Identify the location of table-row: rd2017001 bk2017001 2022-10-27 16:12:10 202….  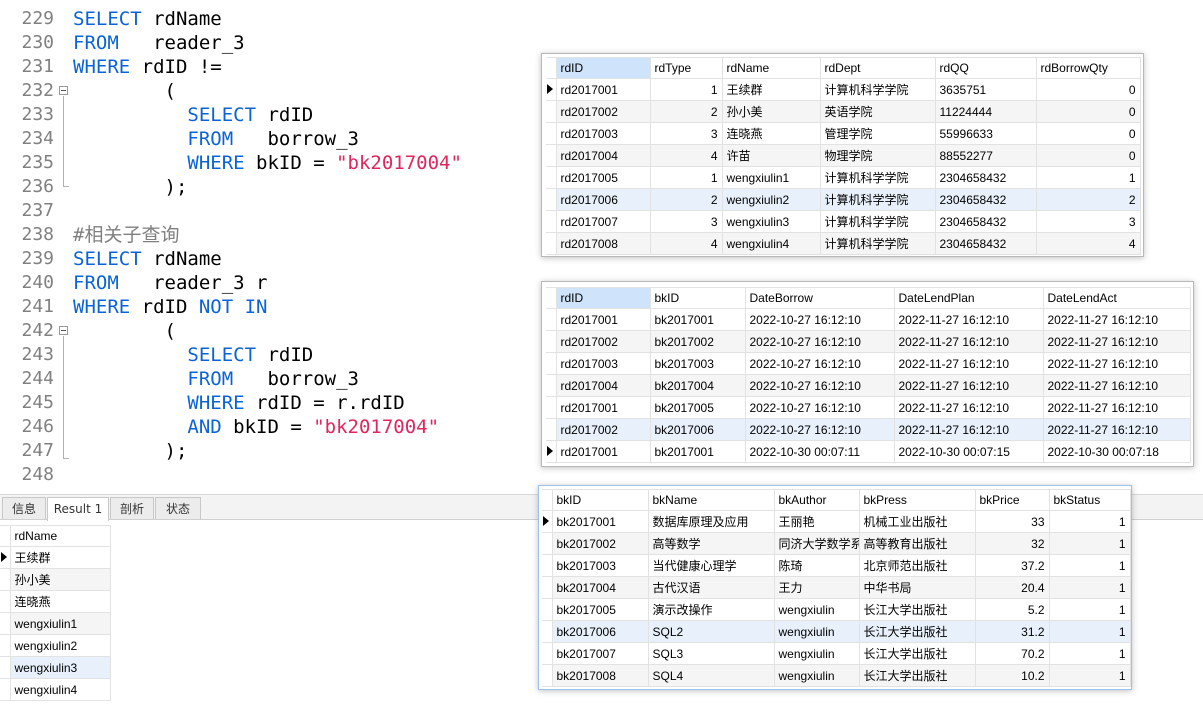
(868, 319).